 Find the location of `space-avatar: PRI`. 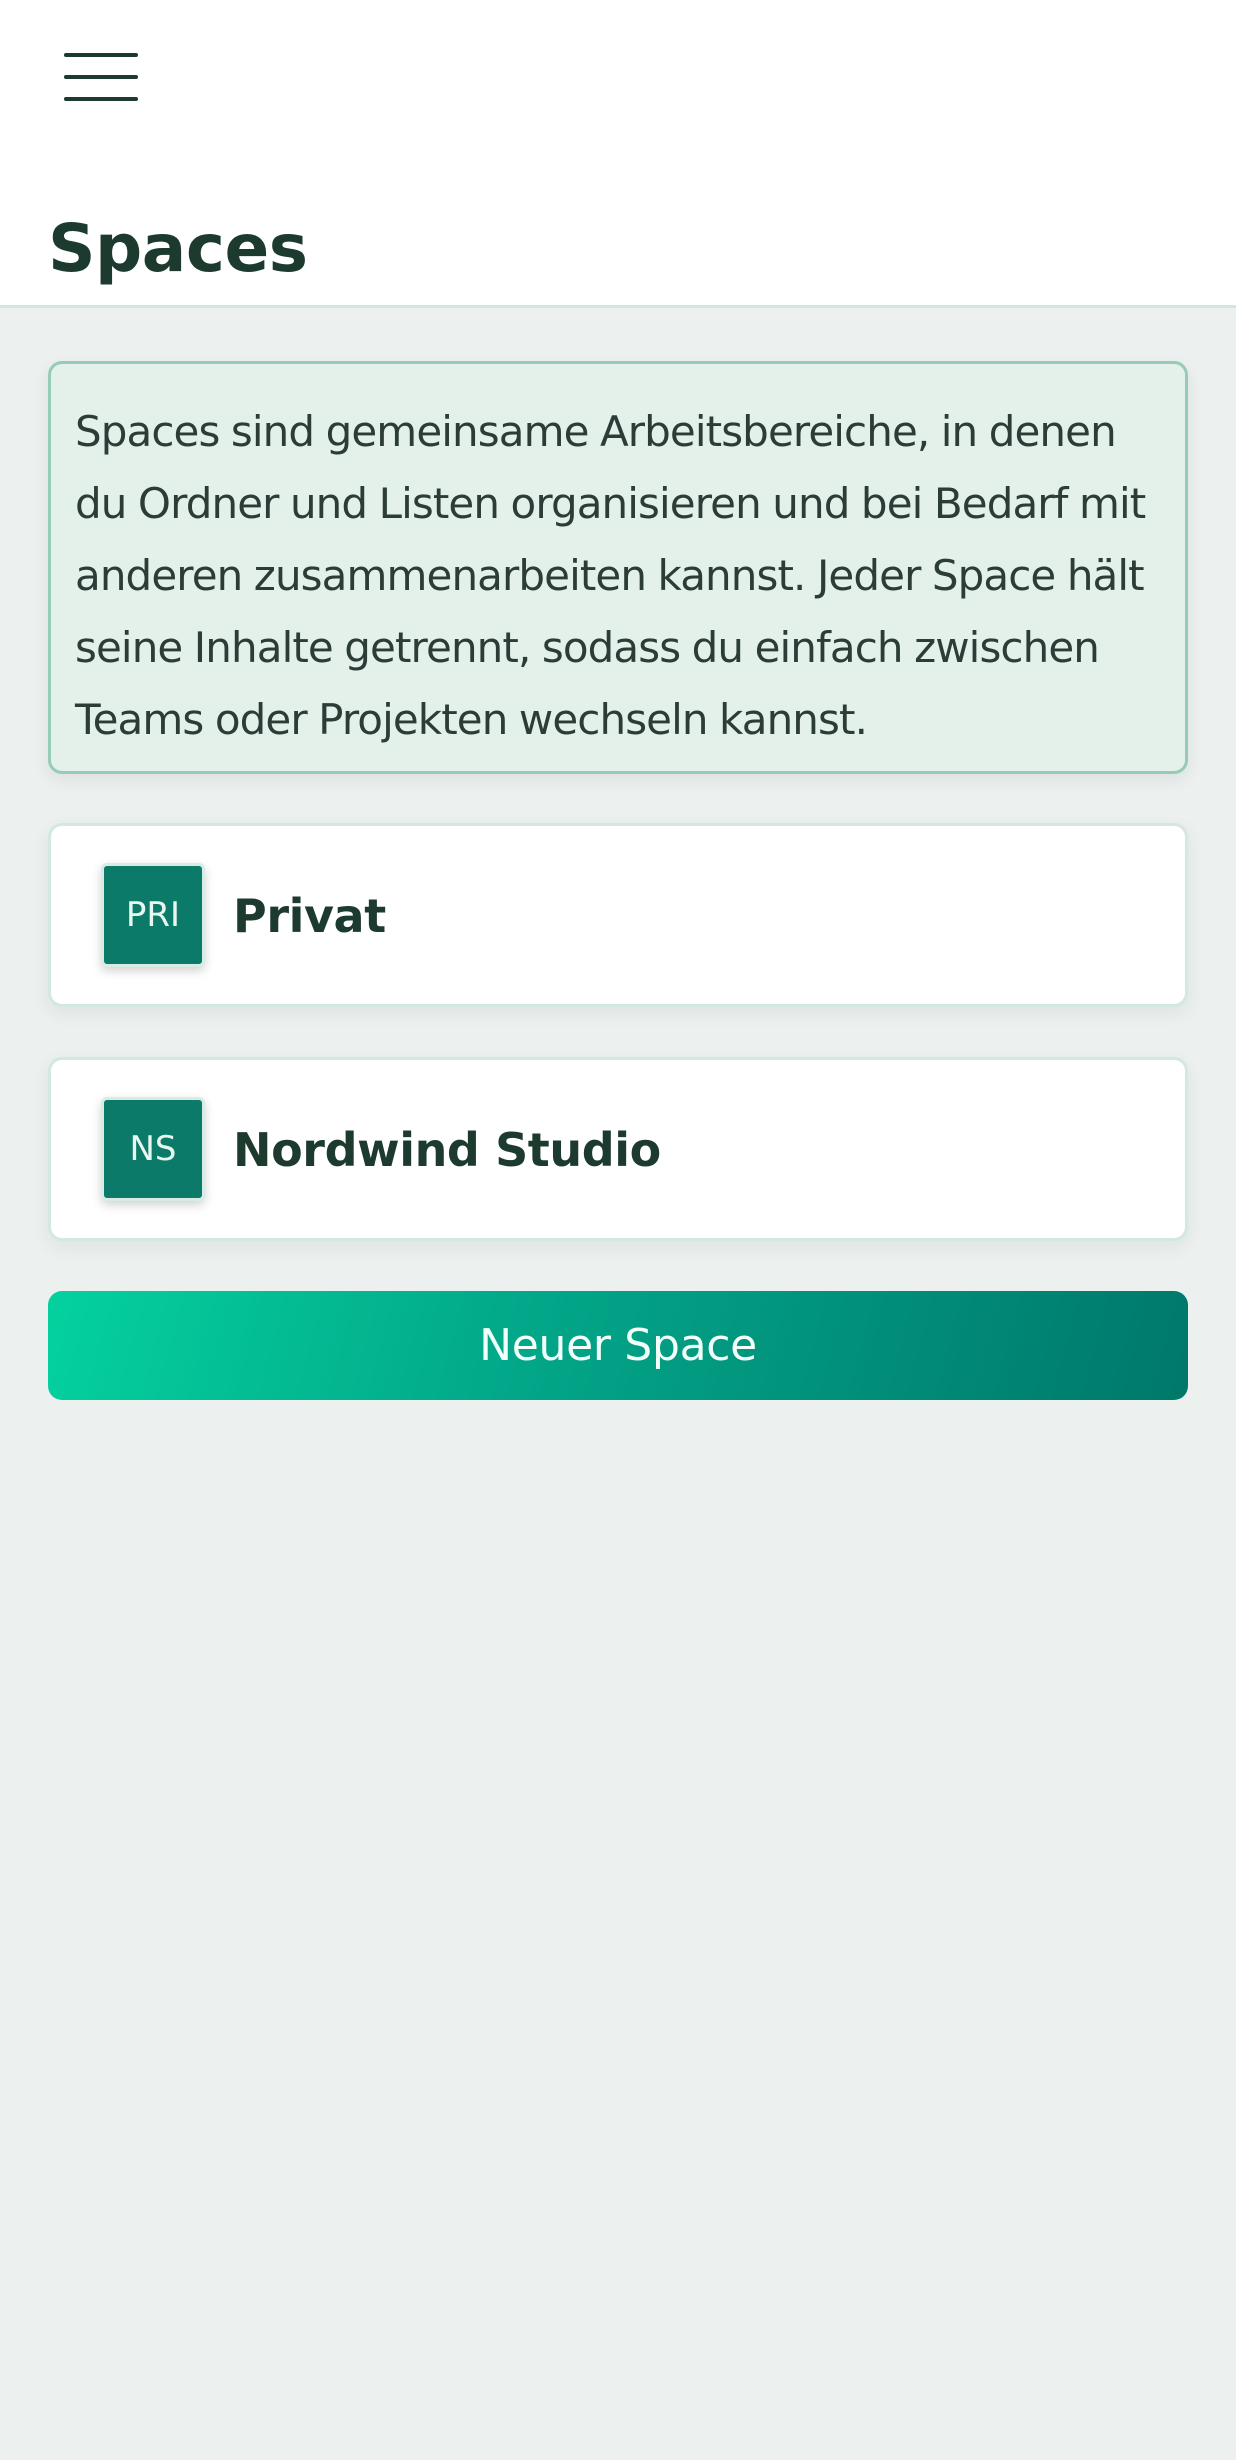

space-avatar: PRI is located at coordinates (153, 915).